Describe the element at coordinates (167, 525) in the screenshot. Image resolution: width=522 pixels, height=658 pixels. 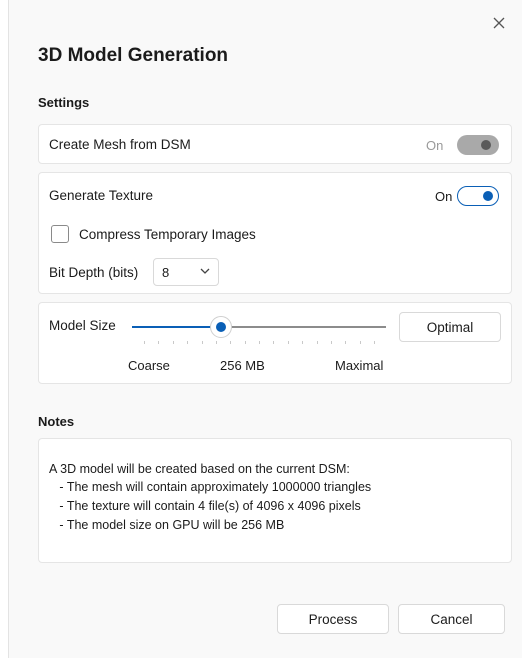
I see `notes-line: - The model size on GPU will be 256 MB` at that location.